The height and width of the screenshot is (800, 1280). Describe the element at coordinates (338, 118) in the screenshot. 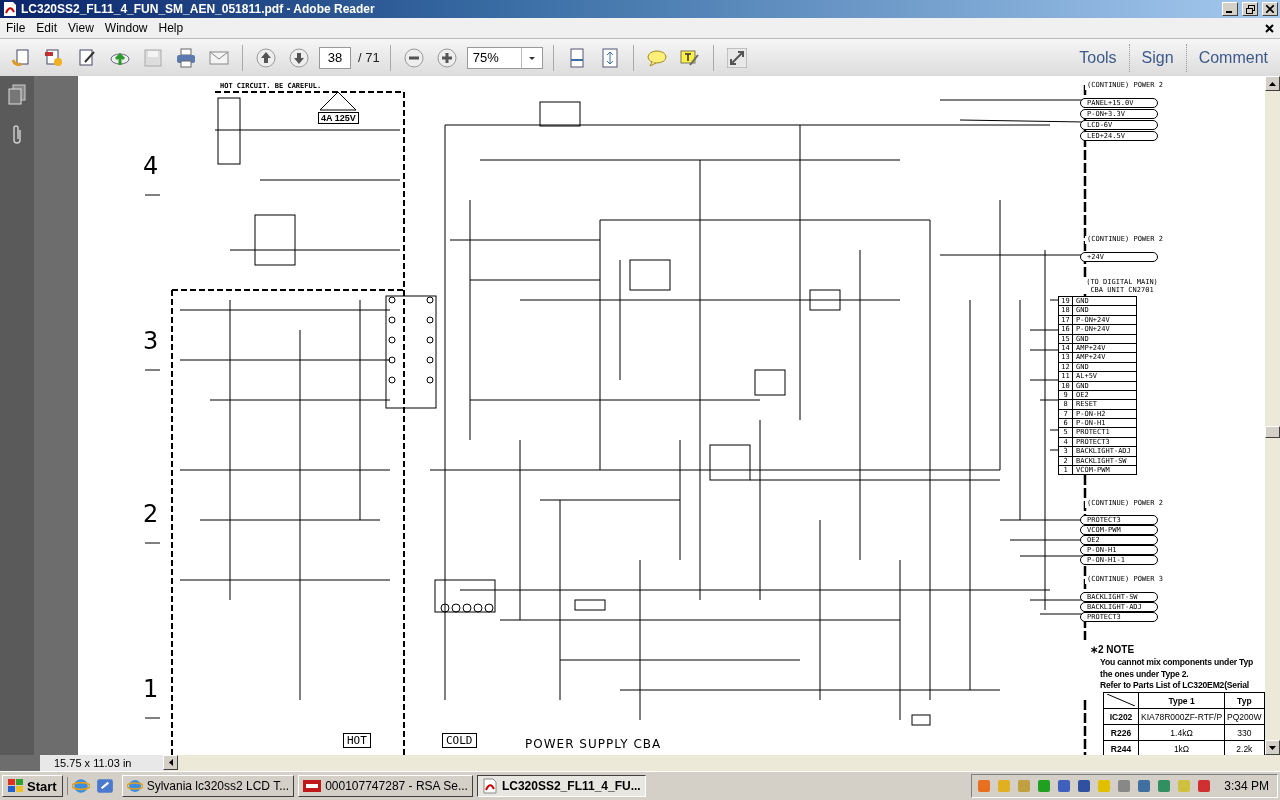

I see `fuse-label: 4A 125V` at that location.